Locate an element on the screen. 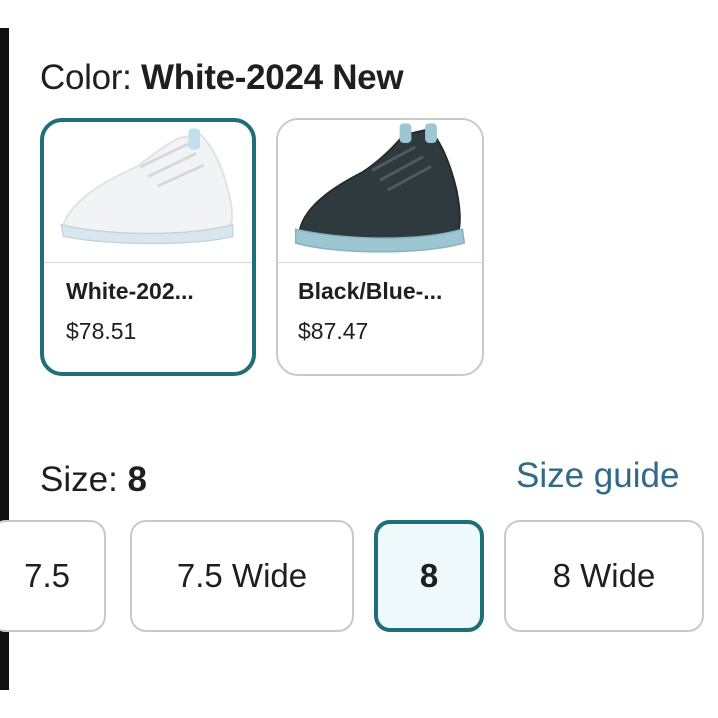  size-option-8-wide: 8 Wide is located at coordinates (604, 576).